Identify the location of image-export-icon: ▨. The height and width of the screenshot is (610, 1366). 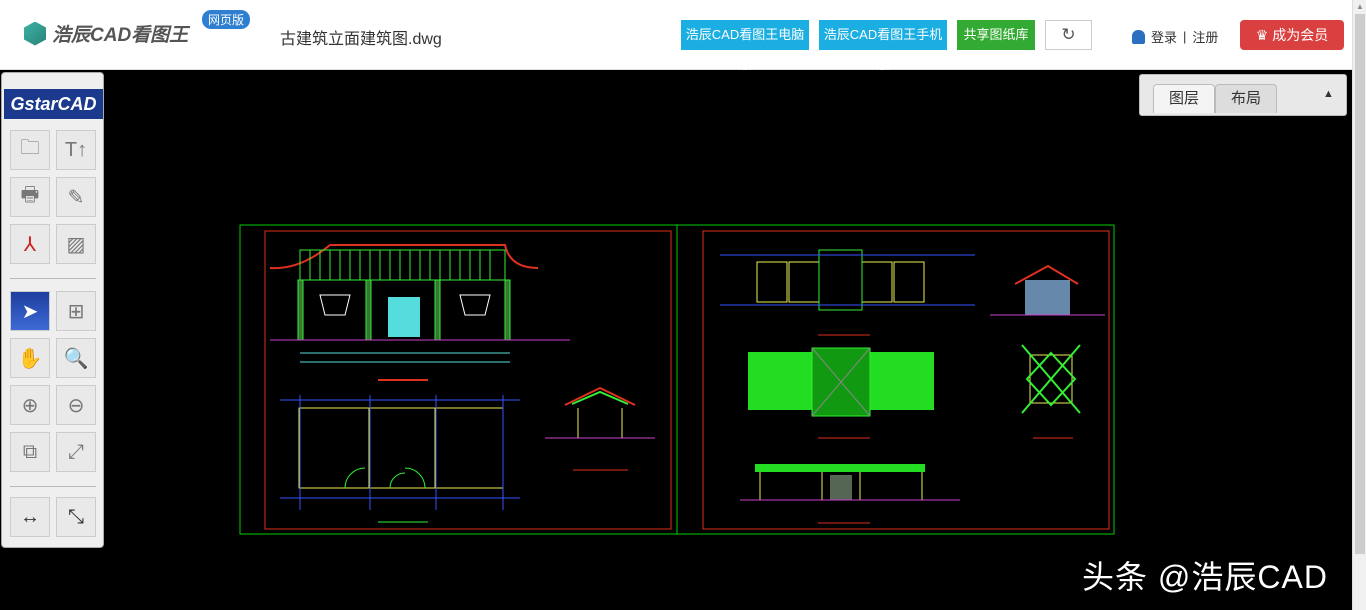
(76, 244).